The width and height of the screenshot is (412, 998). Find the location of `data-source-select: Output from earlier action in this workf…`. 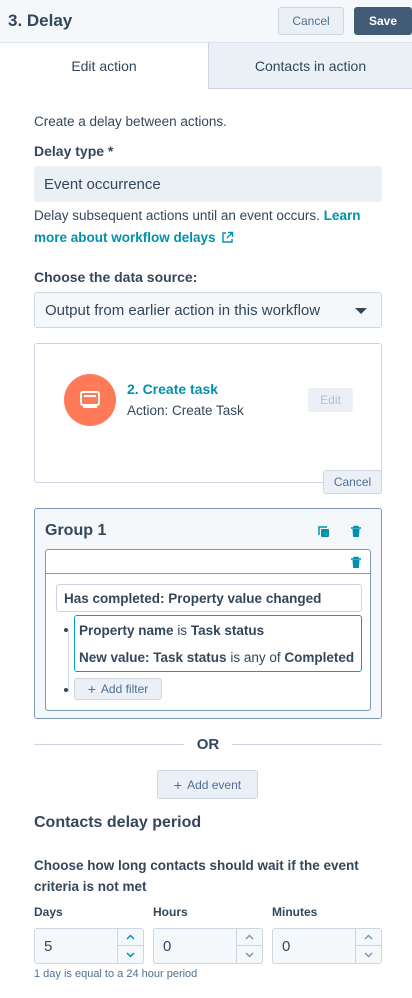

data-source-select: Output from earlier action in this workf… is located at coordinates (208, 310).